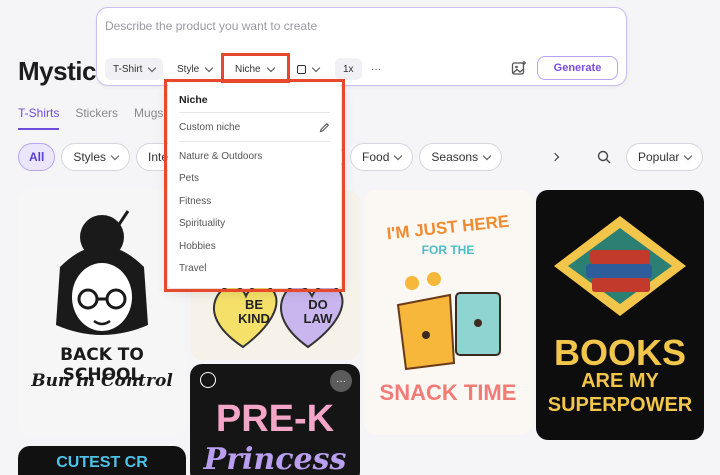  What do you see at coordinates (659, 157) in the screenshot?
I see `sort-label: Popular` at bounding box center [659, 157].